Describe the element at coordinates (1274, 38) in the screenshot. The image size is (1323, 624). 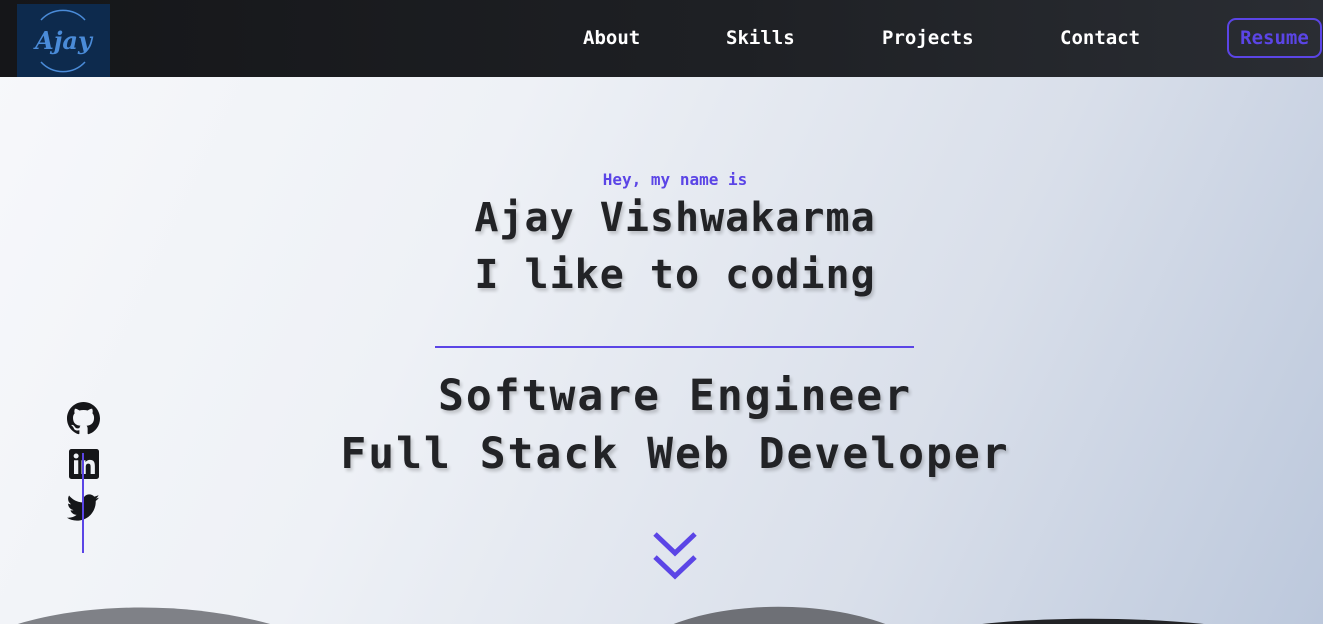
I see `resume-button: Resume` at that location.